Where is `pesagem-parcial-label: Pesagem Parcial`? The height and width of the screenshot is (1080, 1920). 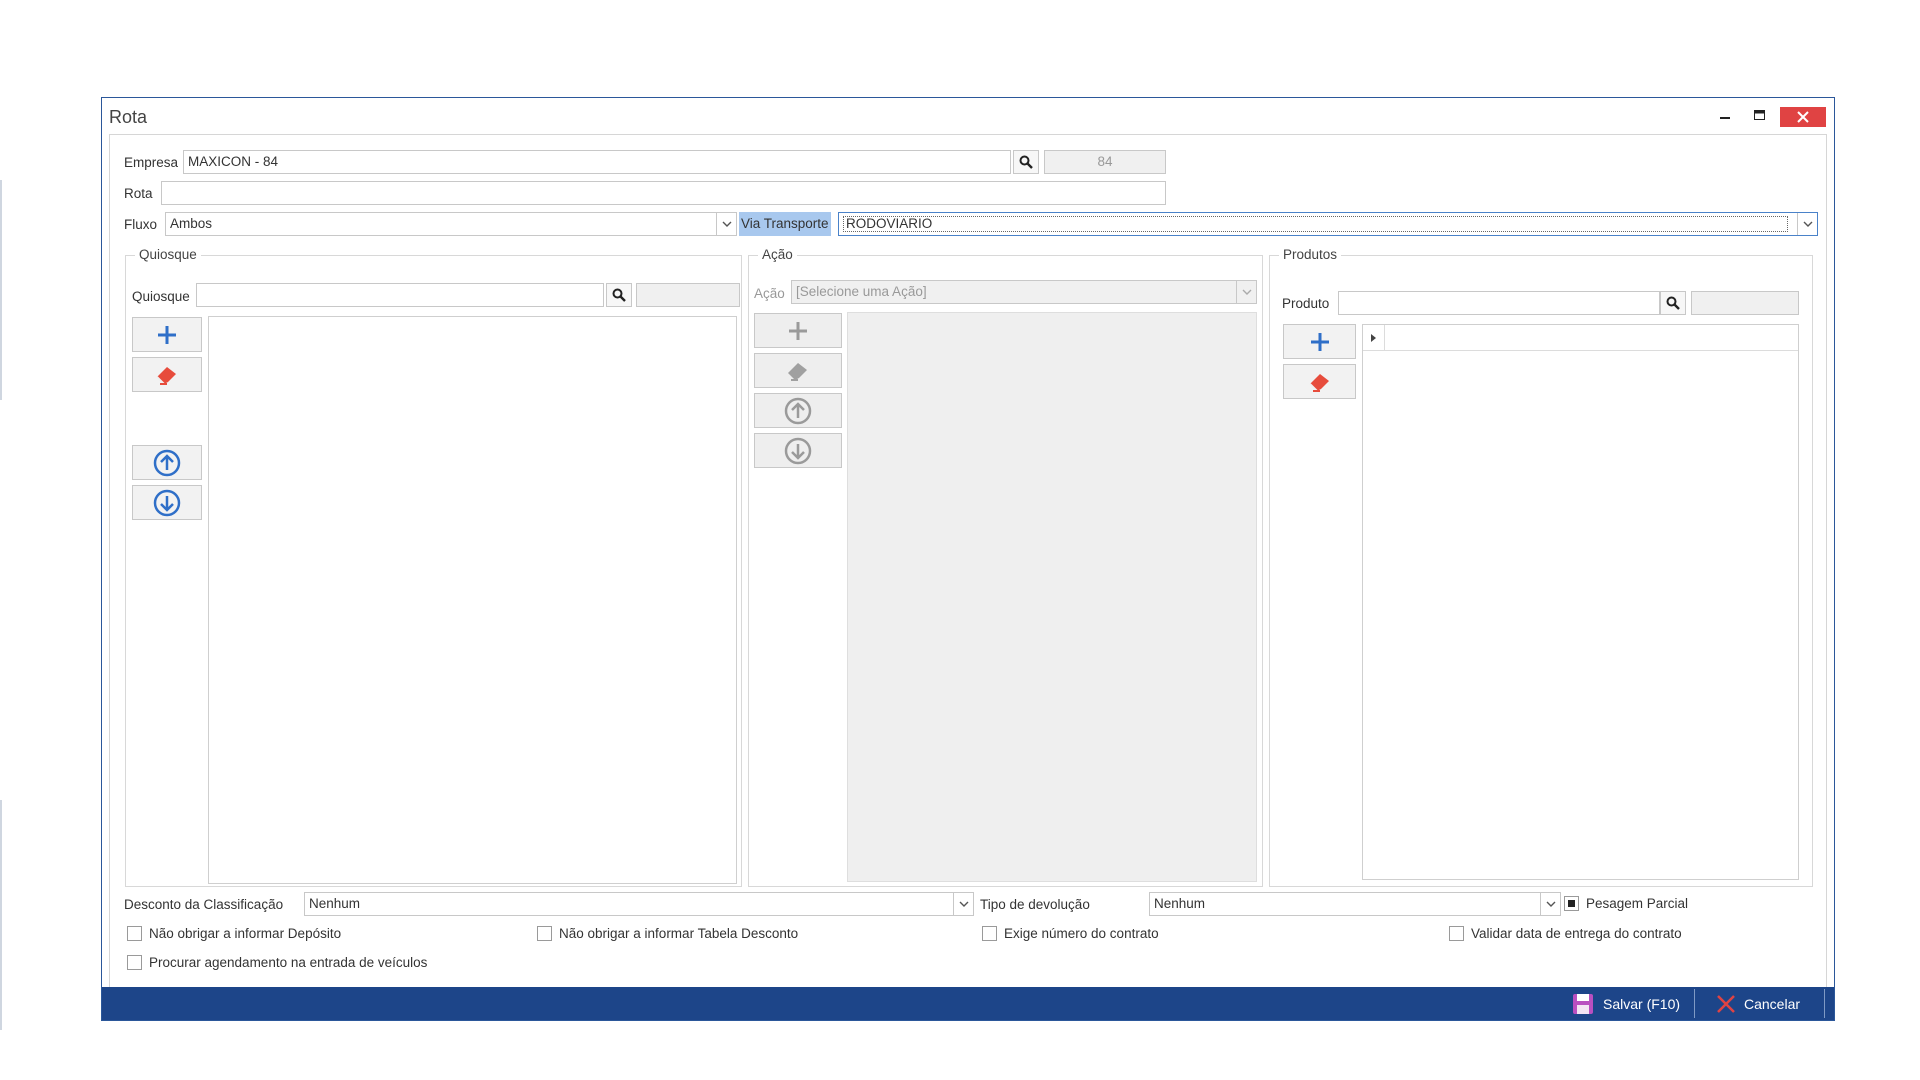
pesagem-parcial-label: Pesagem Parcial is located at coordinates (1637, 903).